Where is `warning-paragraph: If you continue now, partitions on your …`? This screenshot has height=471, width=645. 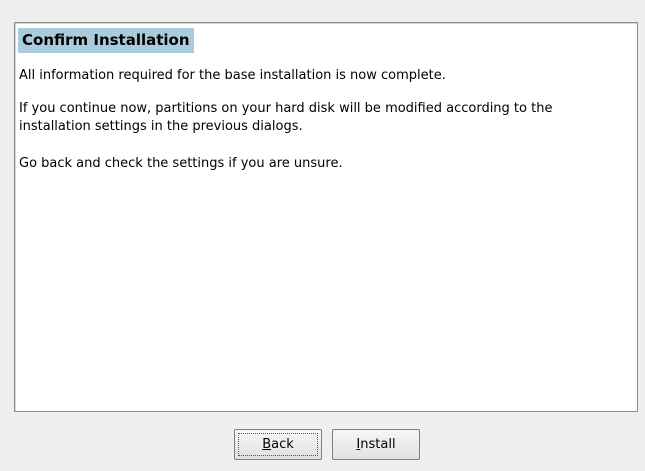 warning-paragraph: If you continue now, partitions on your … is located at coordinates (286, 117).